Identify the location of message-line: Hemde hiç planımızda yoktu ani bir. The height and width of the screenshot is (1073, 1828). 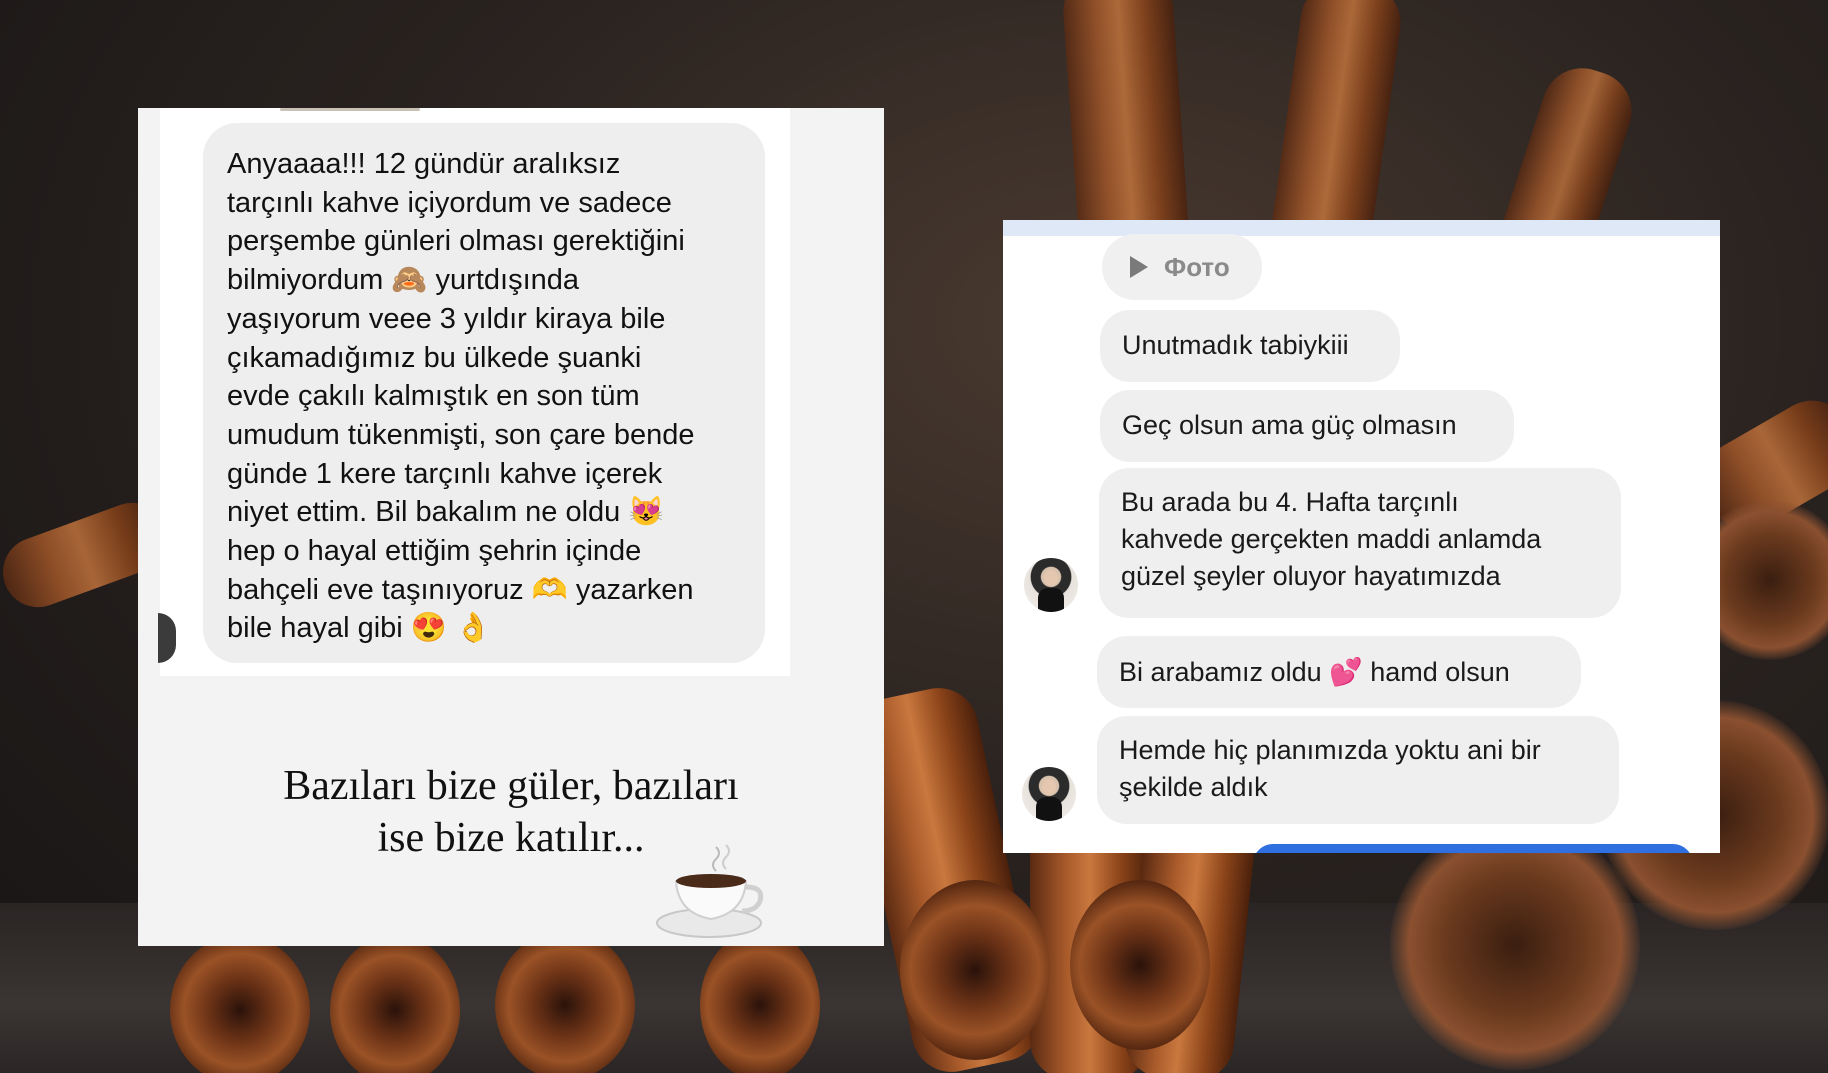
(1330, 750).